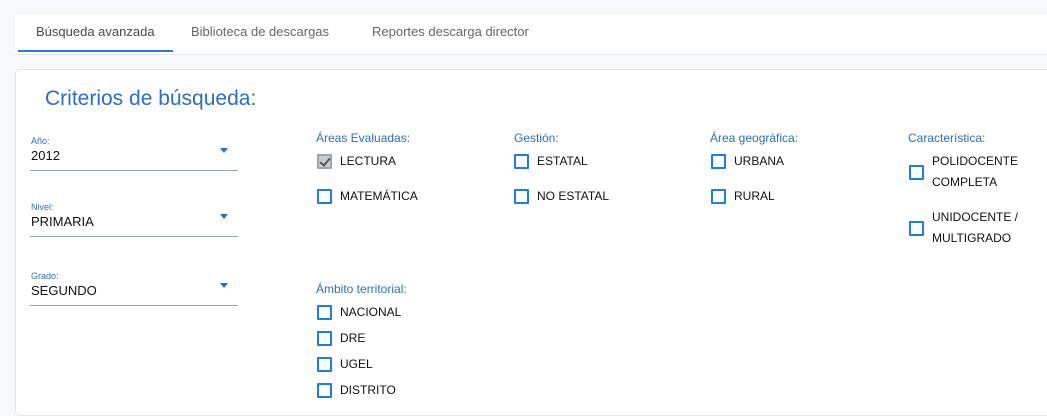 This screenshot has width=1047, height=416. Describe the element at coordinates (95, 31) in the screenshot. I see `tab-busqueda-avanzada: Búsqueda avanzada` at that location.